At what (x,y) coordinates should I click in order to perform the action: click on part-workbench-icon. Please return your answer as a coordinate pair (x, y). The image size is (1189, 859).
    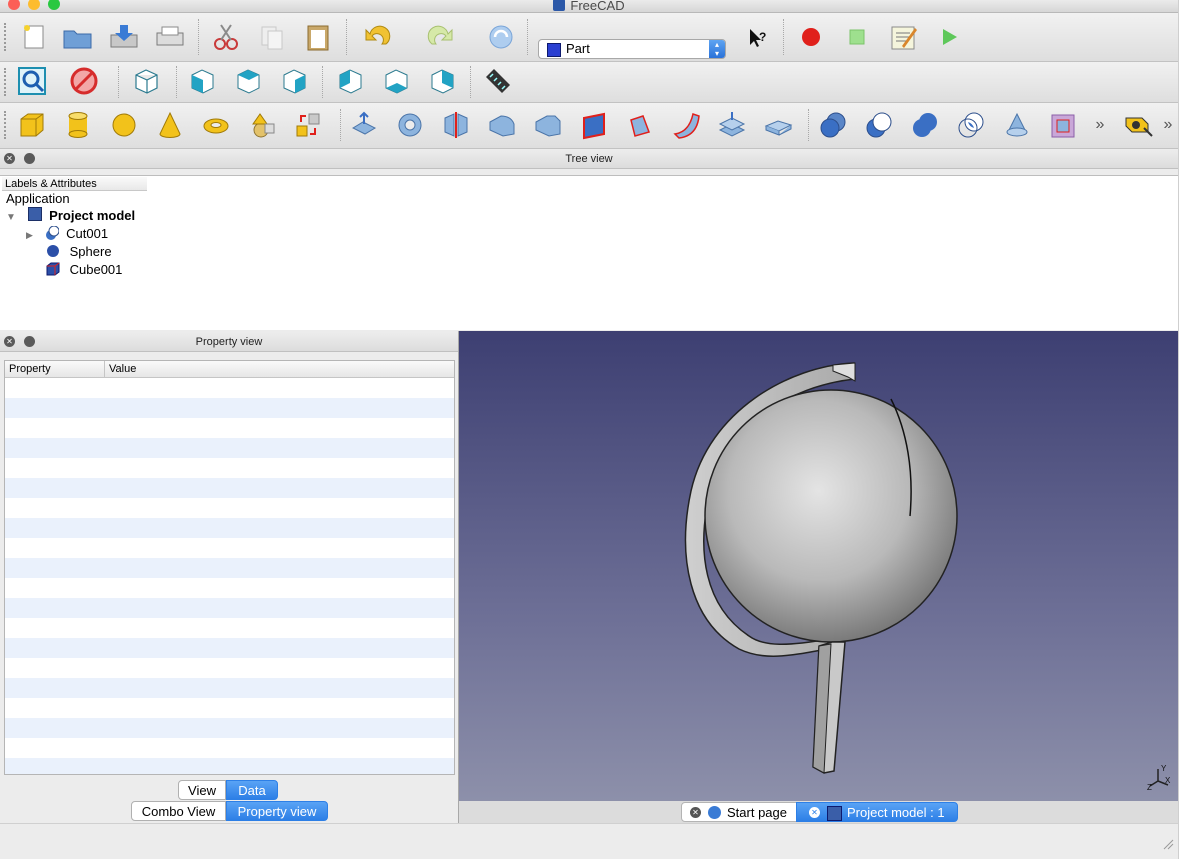
    Looking at the image, I should click on (554, 50).